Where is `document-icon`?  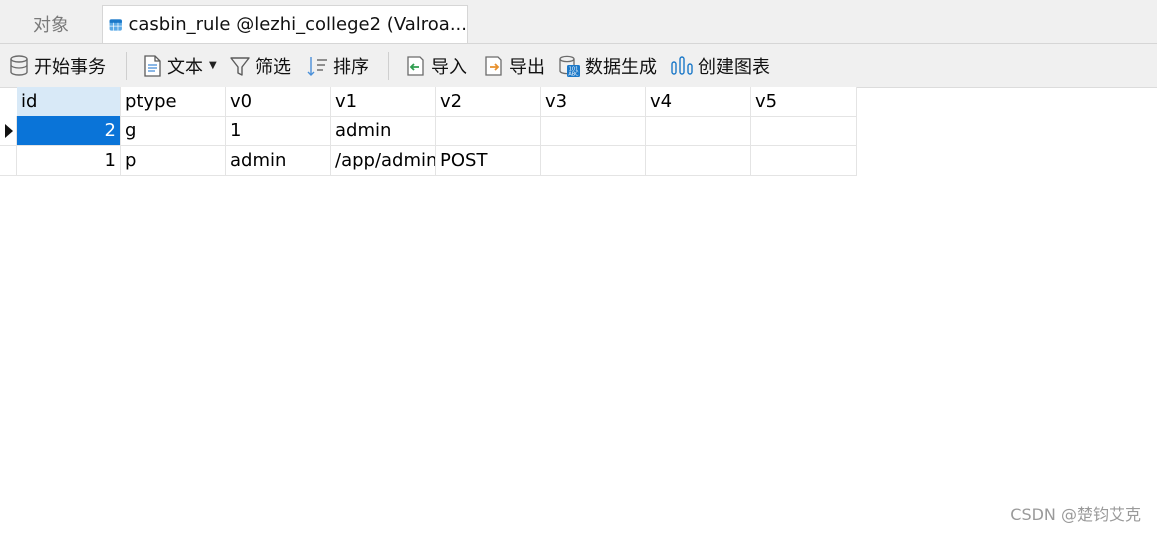
document-icon is located at coordinates (152, 65).